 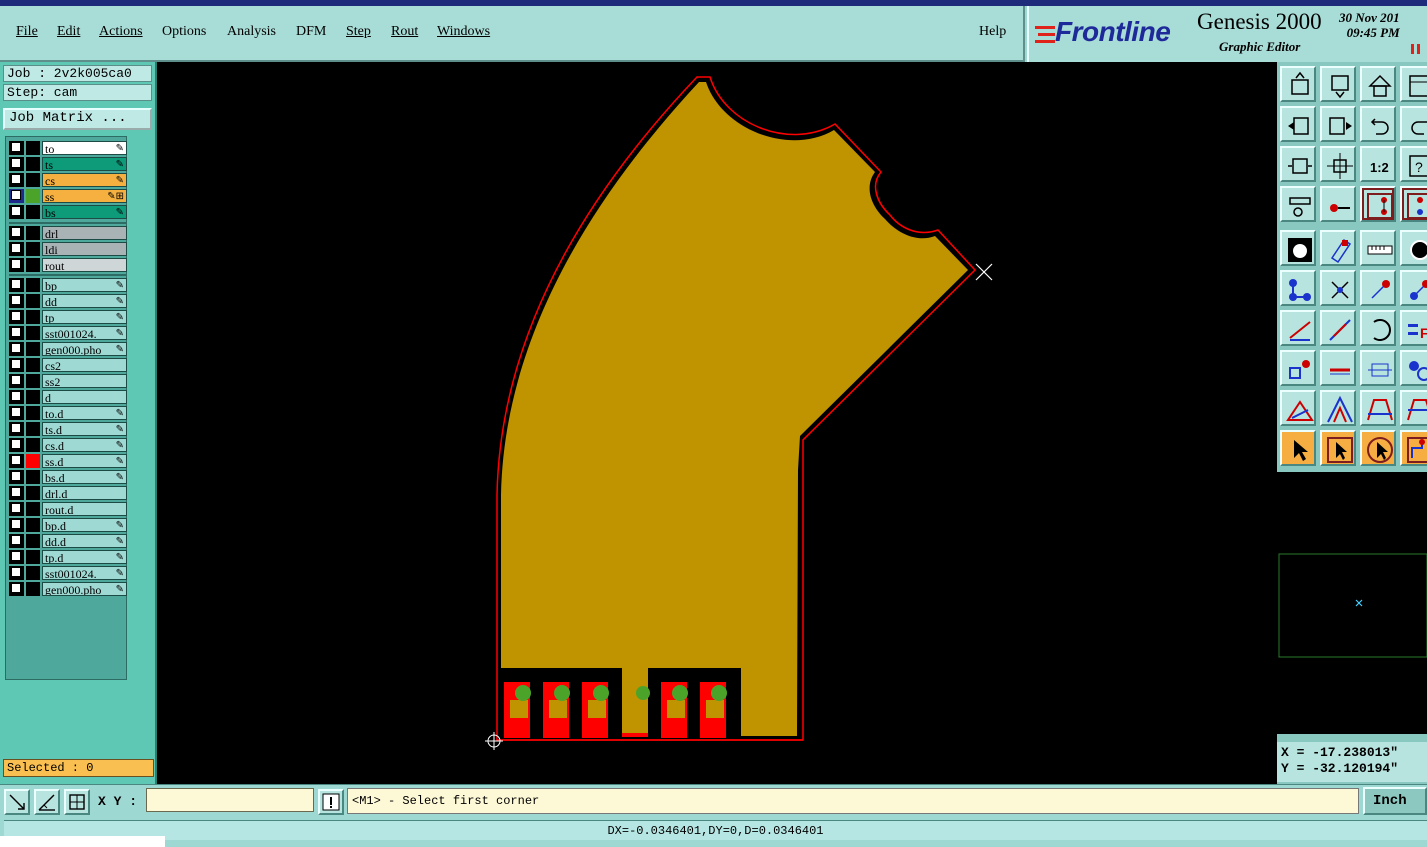 I want to click on arch-tool-button, so click(x=1378, y=408).